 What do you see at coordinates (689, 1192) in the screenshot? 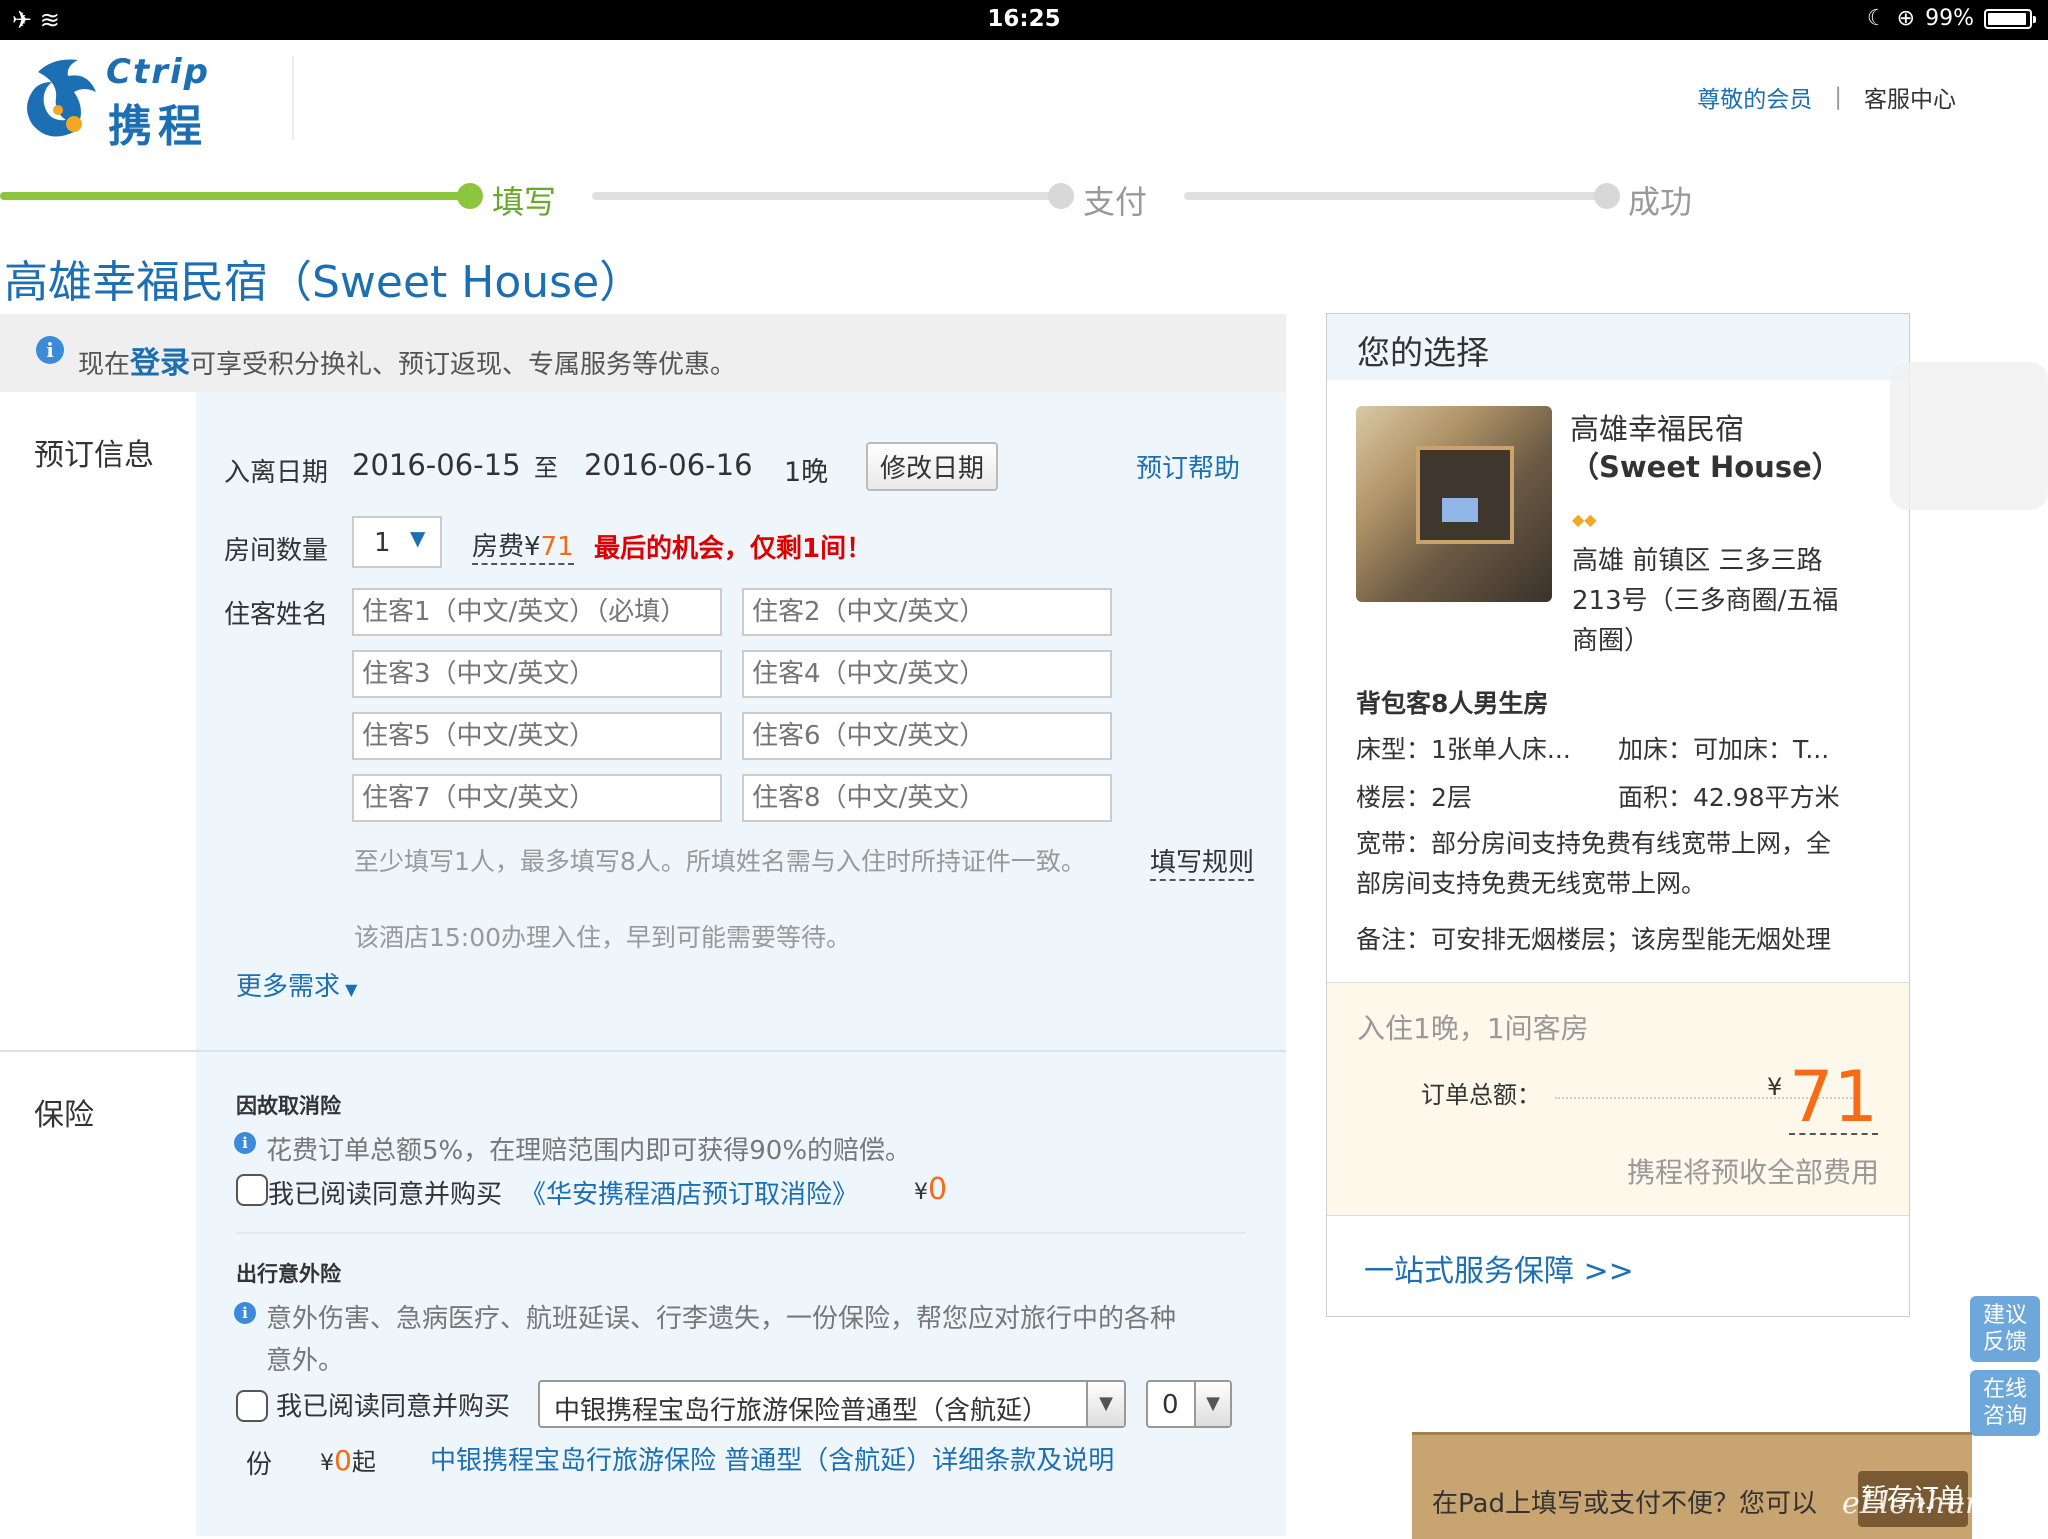
I see `cancel-insurance-link: 《华安携程酒店预订取消险》` at bounding box center [689, 1192].